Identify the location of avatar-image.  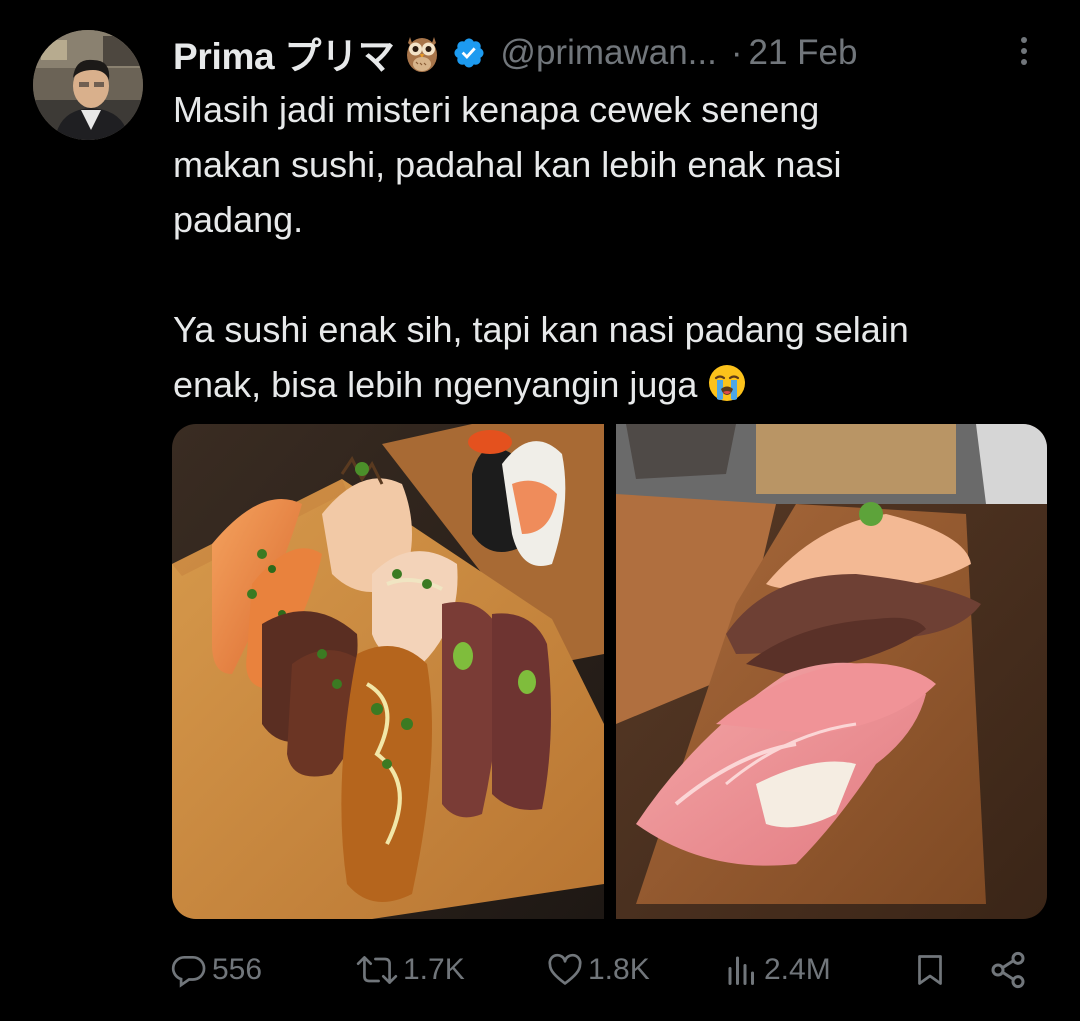
(88, 85).